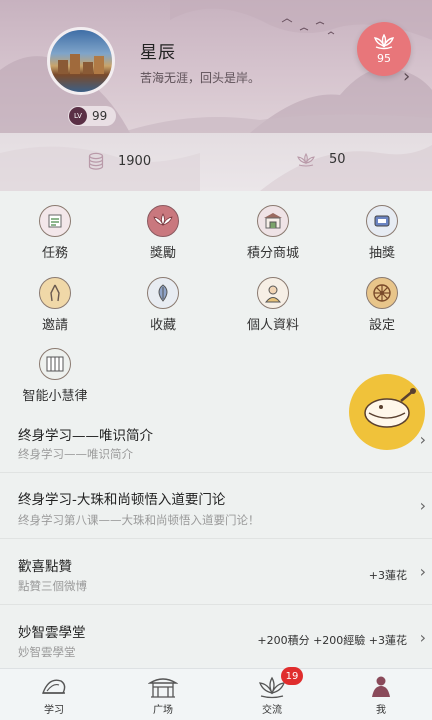 The width and height of the screenshot is (432, 720). What do you see at coordinates (54, 253) in the screenshot?
I see `grid-label: 任務` at bounding box center [54, 253].